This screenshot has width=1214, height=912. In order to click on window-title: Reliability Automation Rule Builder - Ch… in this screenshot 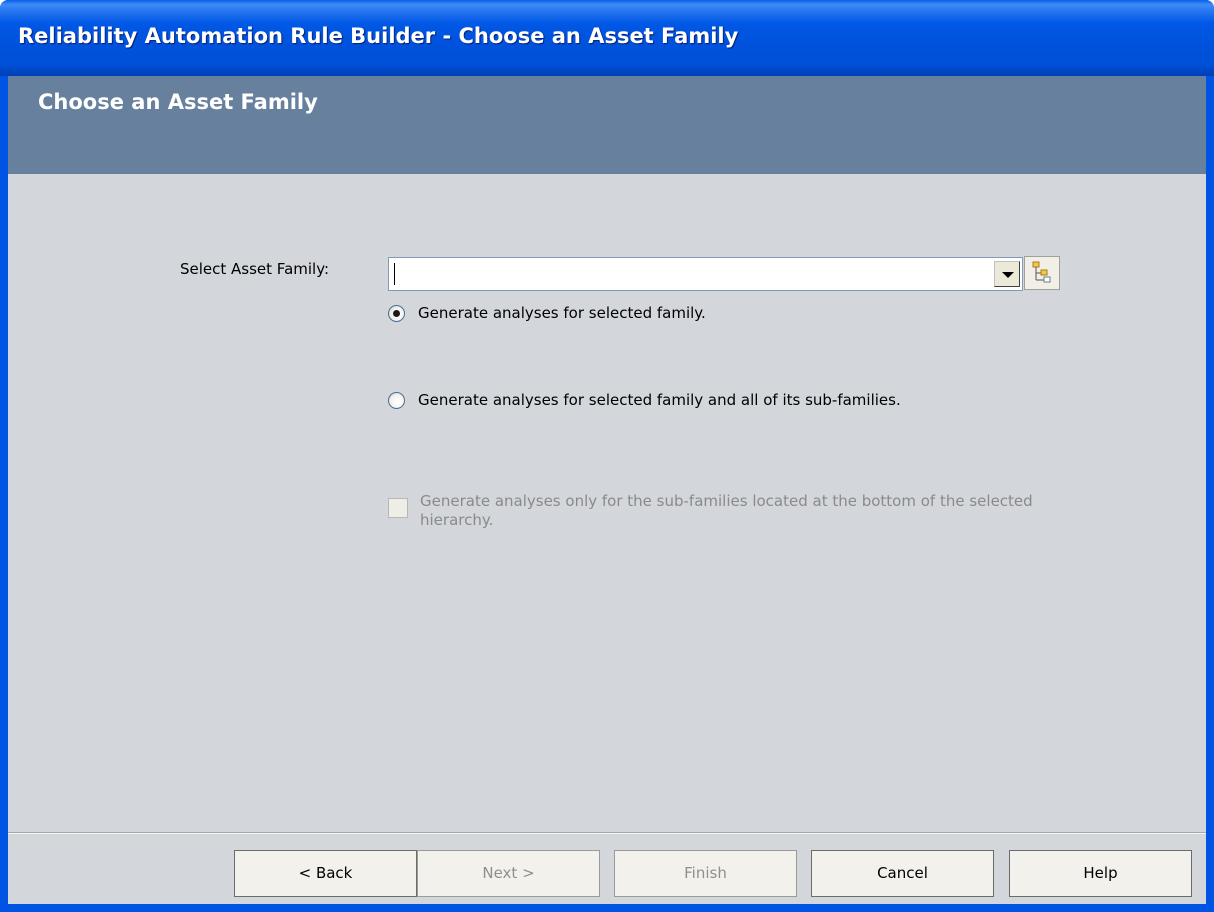, I will do `click(378, 36)`.